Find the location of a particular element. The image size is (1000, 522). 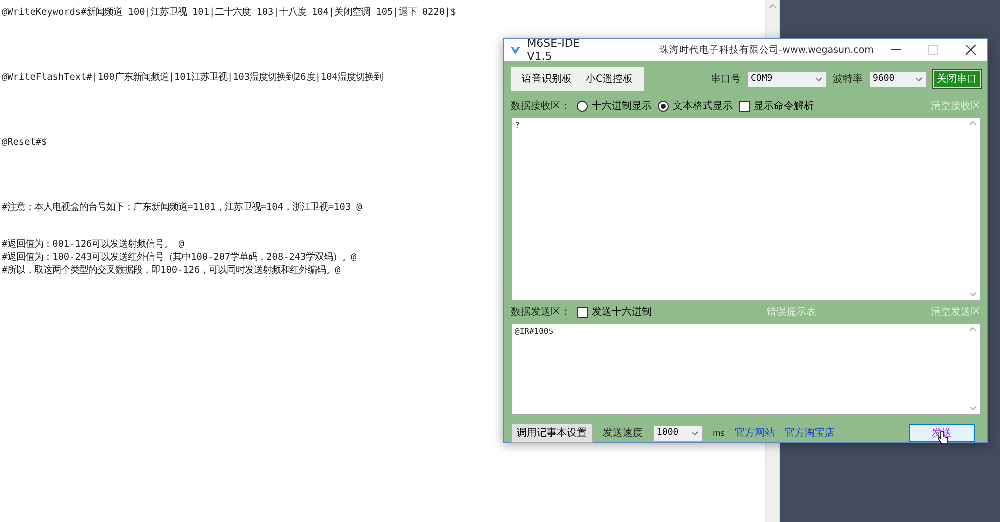

text-line: @WriteFlashText#|100广东新闻频道|101江苏卫视|103温度切换到26度|104温度切换到 is located at coordinates (192, 77).